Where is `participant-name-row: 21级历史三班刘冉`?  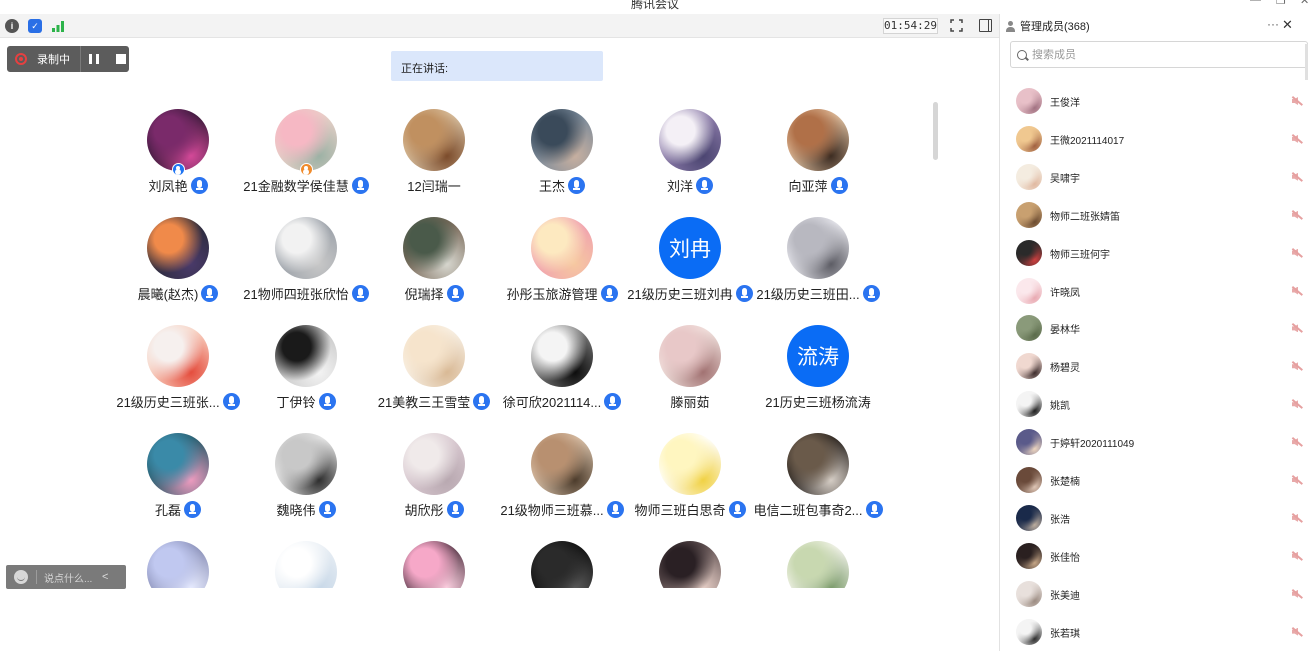
participant-name-row: 21级历史三班刘冉 is located at coordinates (690, 293).